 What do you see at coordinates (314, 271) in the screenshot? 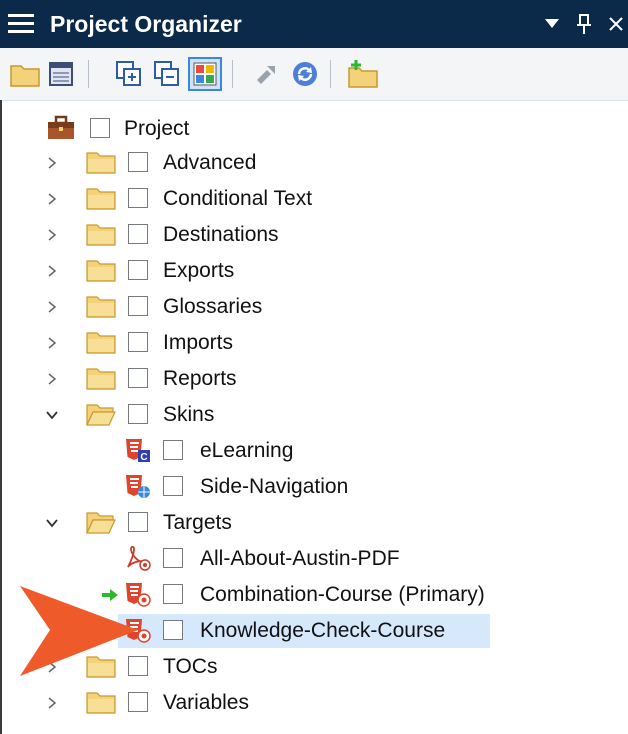
I see `tree-item-exports: Exports` at bounding box center [314, 271].